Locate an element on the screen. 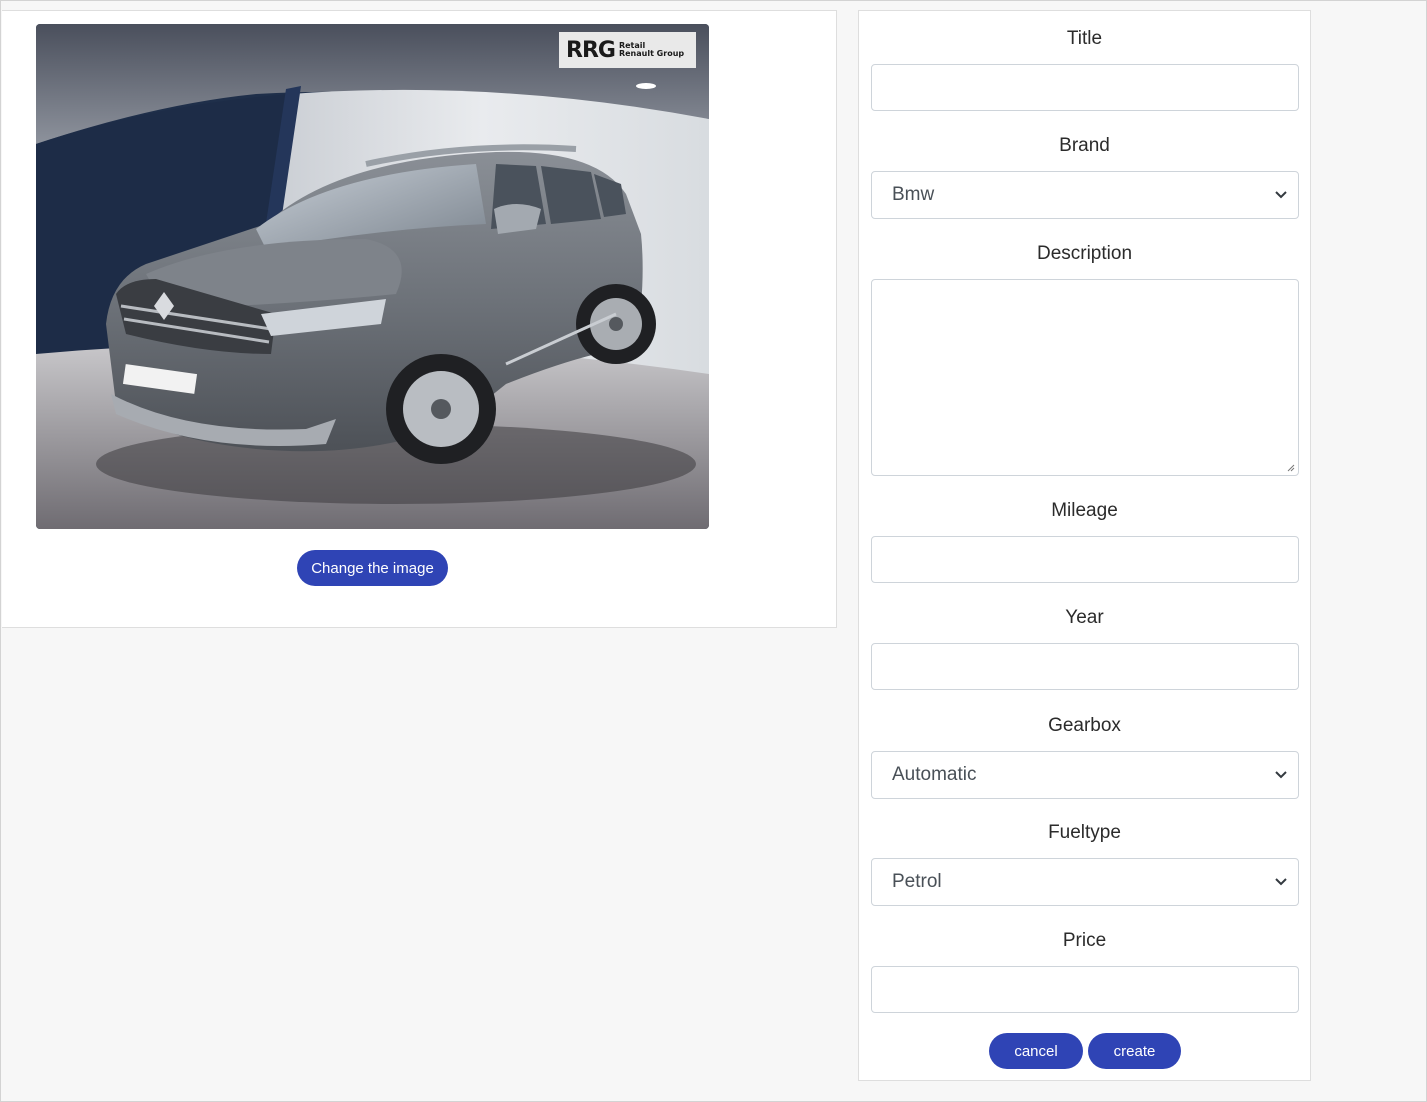 The image size is (1427, 1102). title-label: Title is located at coordinates (1084, 38).